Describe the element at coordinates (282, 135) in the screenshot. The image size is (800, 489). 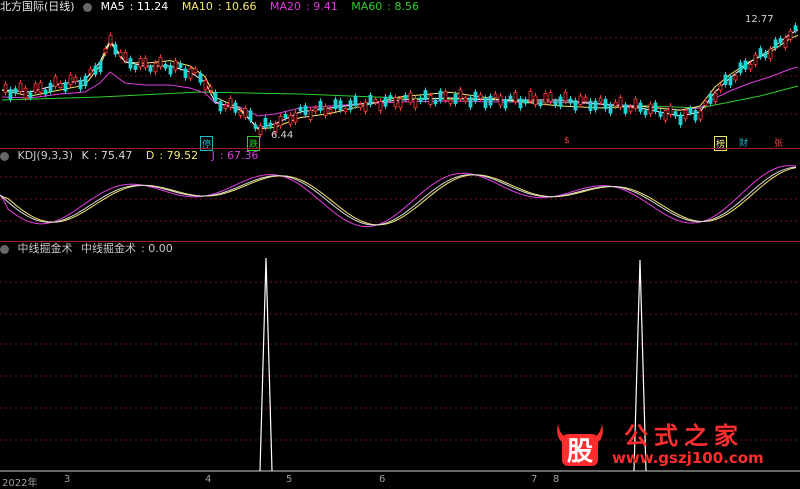
I see `low-price-label: 6.44` at that location.